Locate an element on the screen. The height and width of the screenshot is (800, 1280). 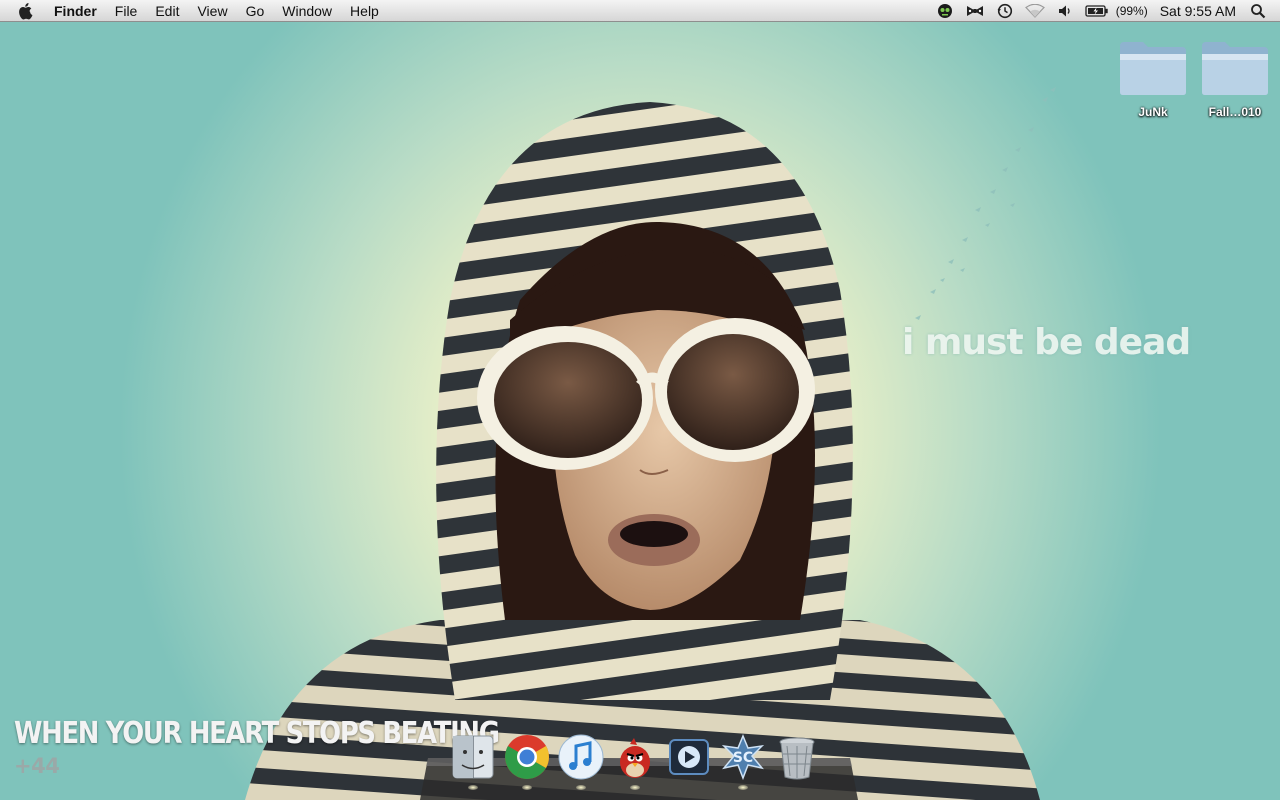
desktop-folder-fall: Fall…010 is located at coordinates (1235, 79).